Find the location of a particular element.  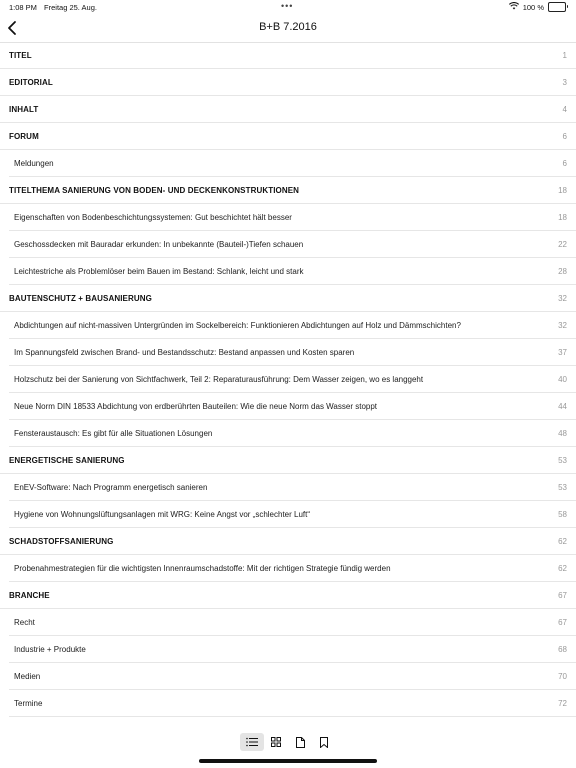

toc-title: BAUTENSCHUTZ + BAUSANIERUNG is located at coordinates (80, 298).